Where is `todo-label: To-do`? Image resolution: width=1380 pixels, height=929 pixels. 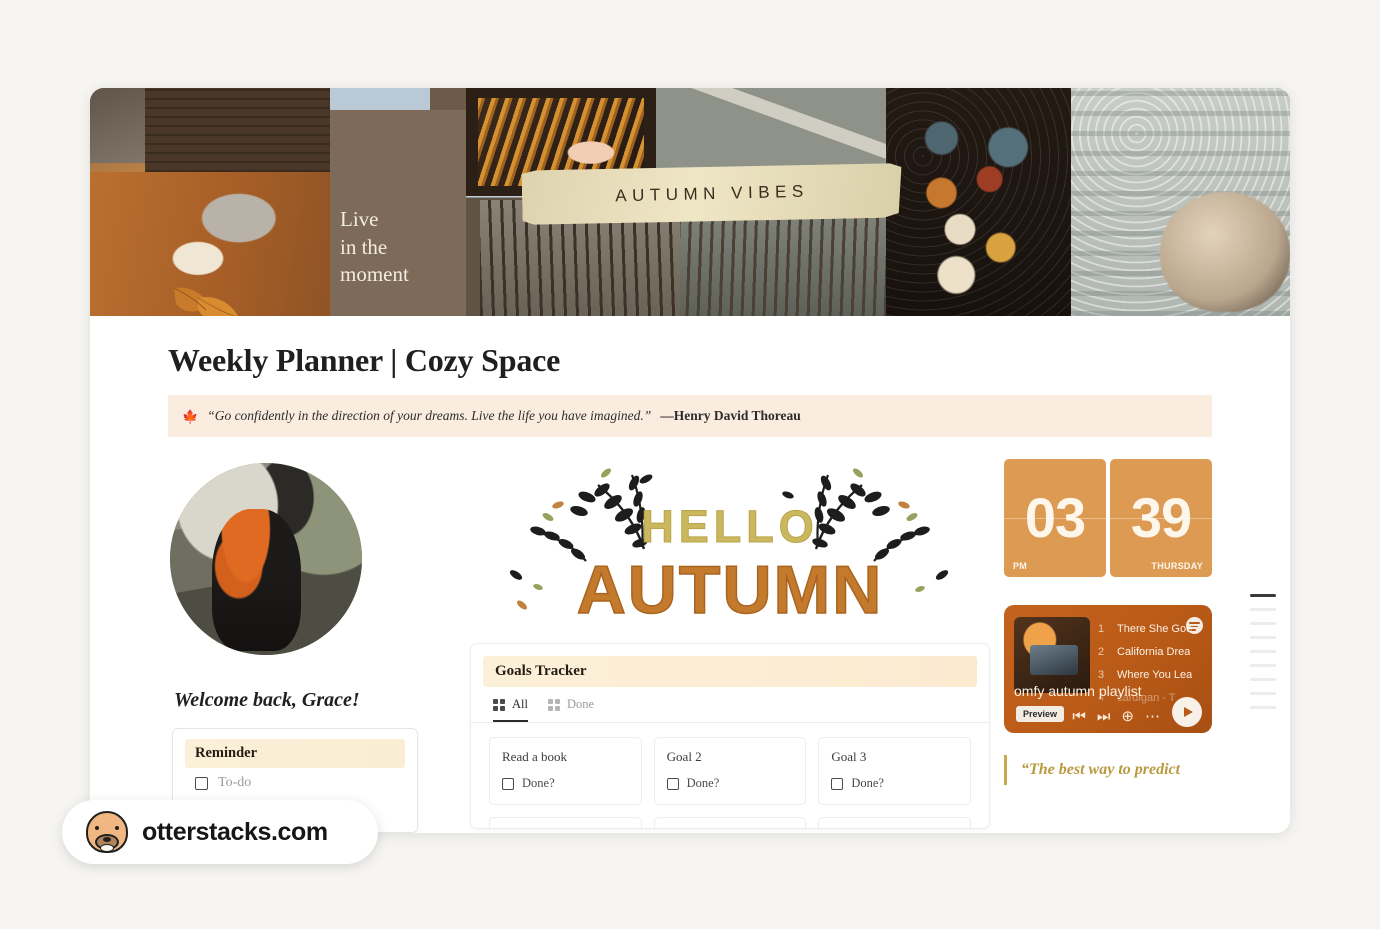
todo-label: To-do is located at coordinates (235, 782).